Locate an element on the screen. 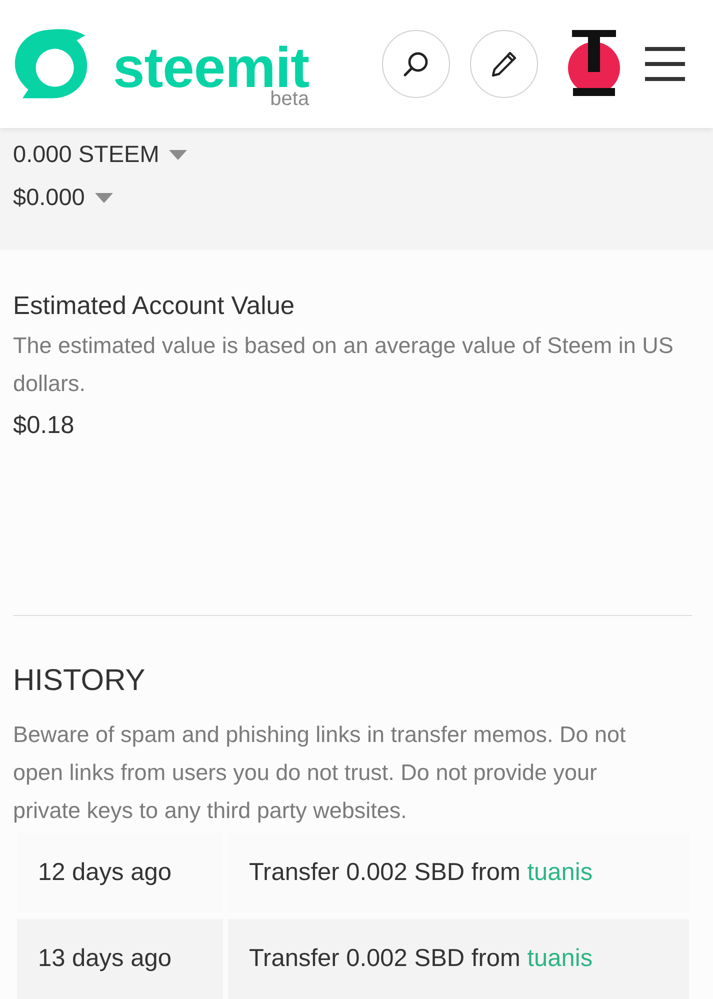  balance-dropdown: 0.000 STEEM is located at coordinates (100, 154).